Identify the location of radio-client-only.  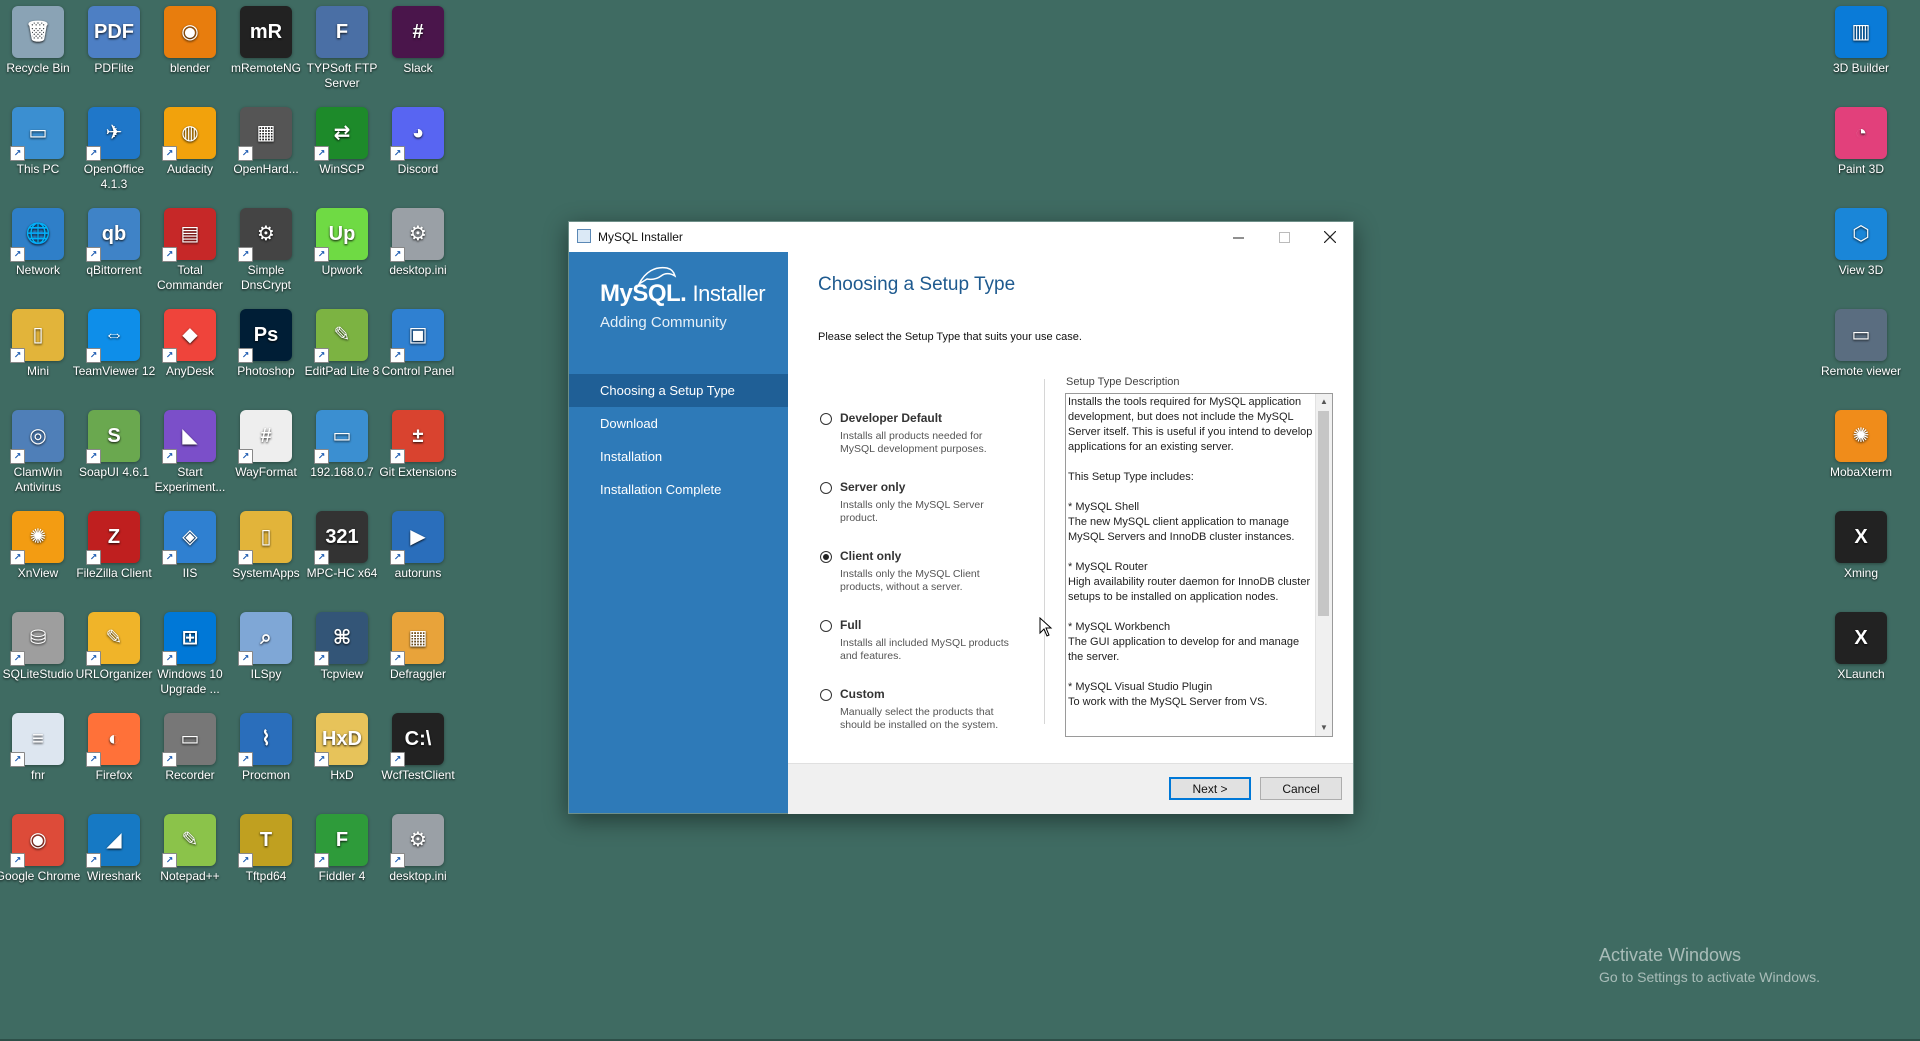
(826, 557).